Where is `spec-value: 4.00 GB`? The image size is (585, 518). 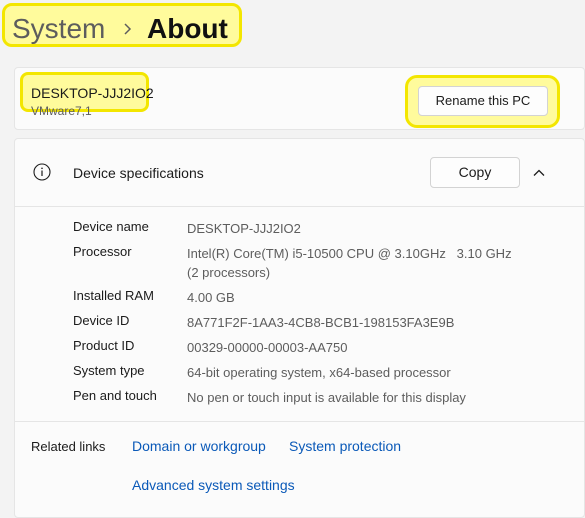
spec-value: 4.00 GB is located at coordinates (211, 297).